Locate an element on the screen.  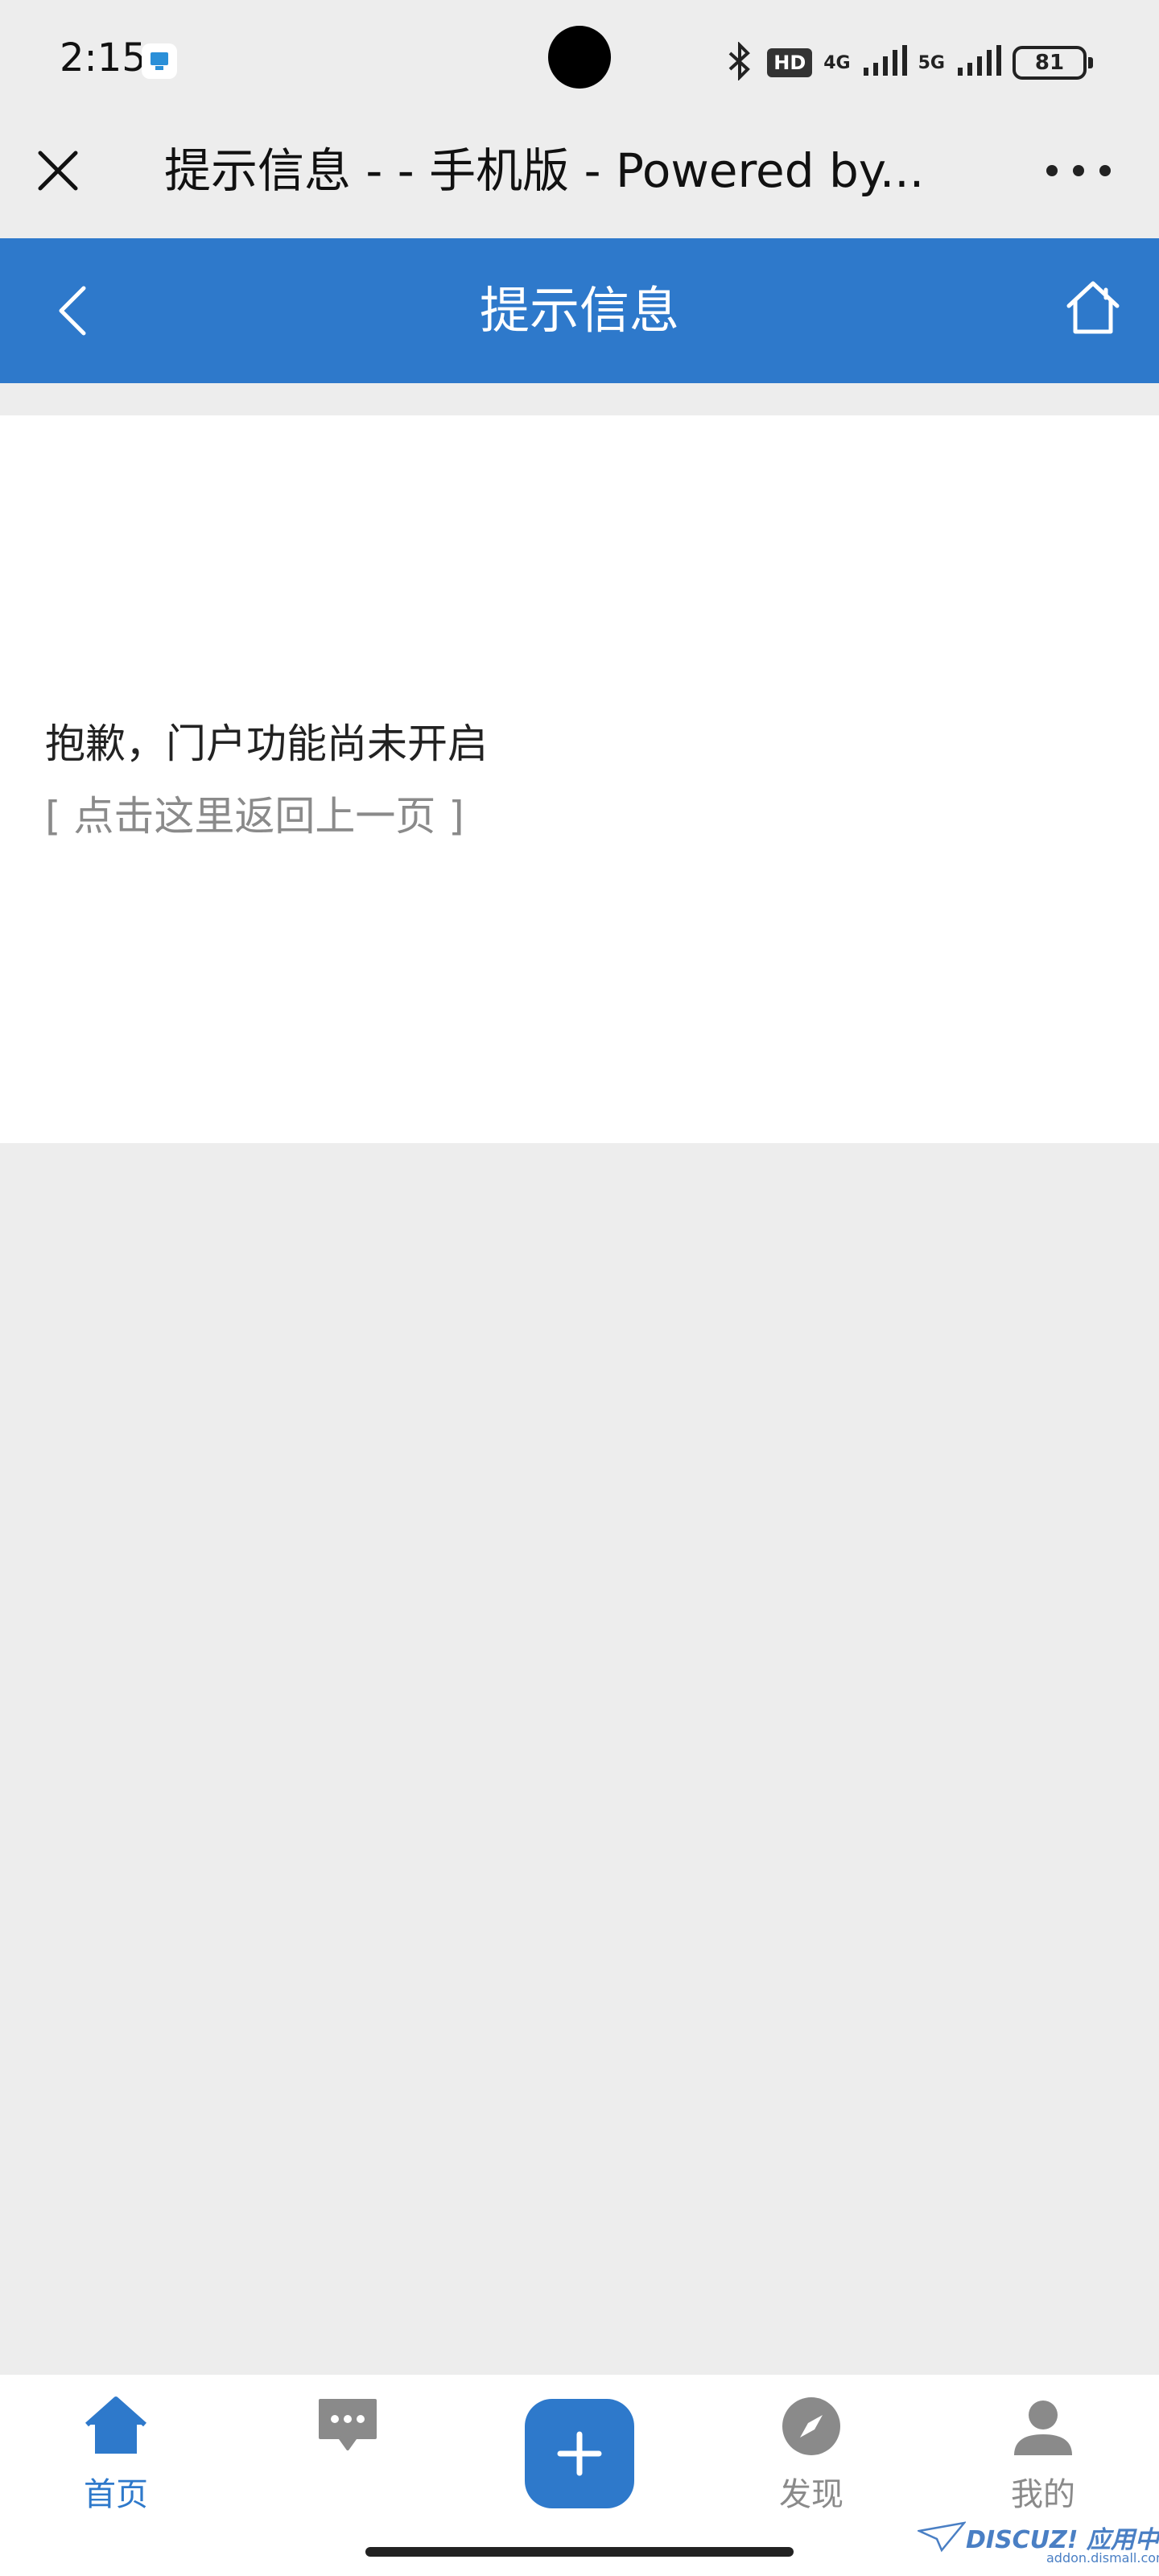
app-header: 提示信息 is located at coordinates (579, 310).